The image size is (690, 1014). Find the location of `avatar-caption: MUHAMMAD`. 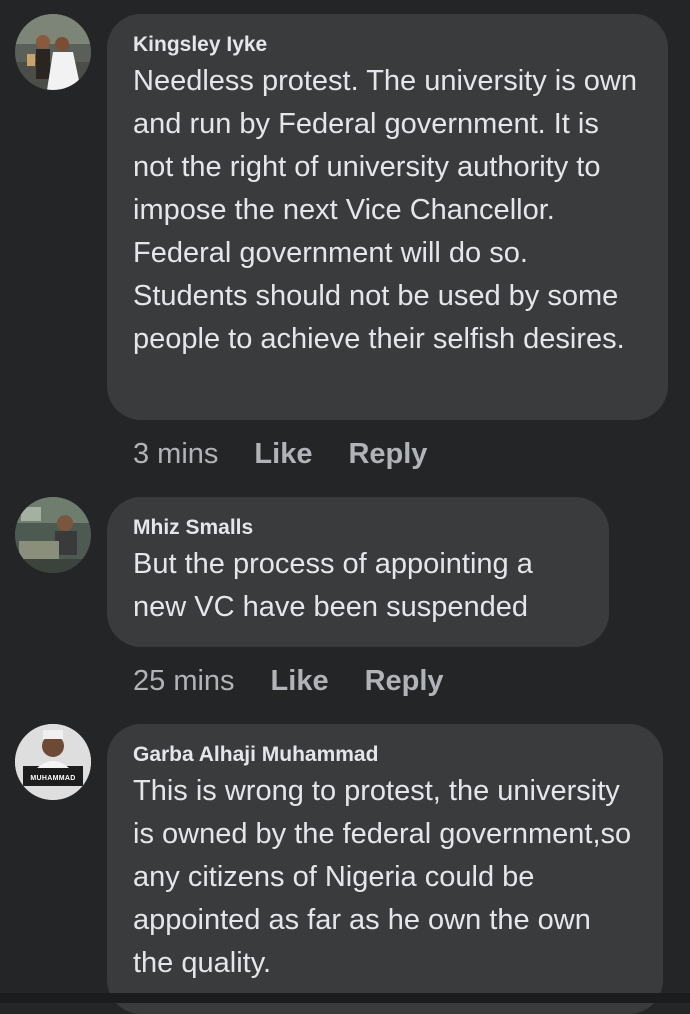

avatar-caption: MUHAMMAD is located at coordinates (53, 778).